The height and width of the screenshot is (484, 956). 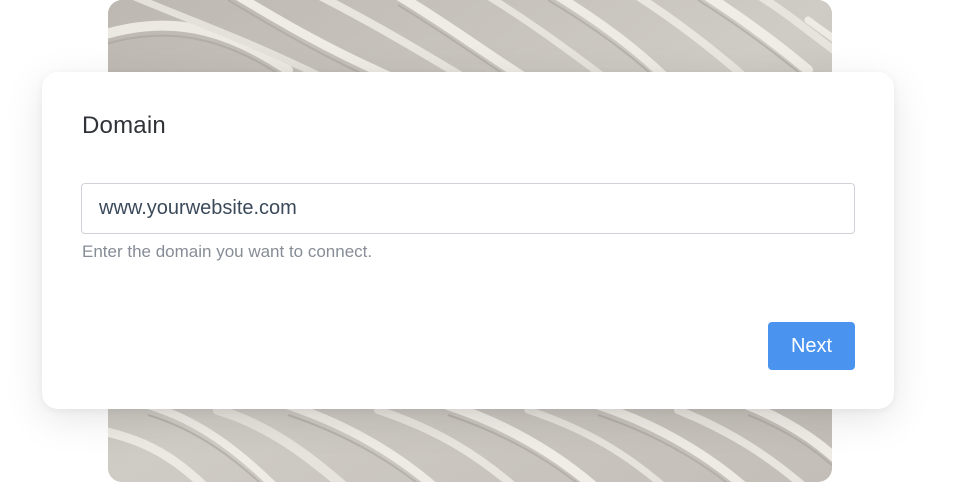 I want to click on card-title: Domain, so click(x=124, y=125).